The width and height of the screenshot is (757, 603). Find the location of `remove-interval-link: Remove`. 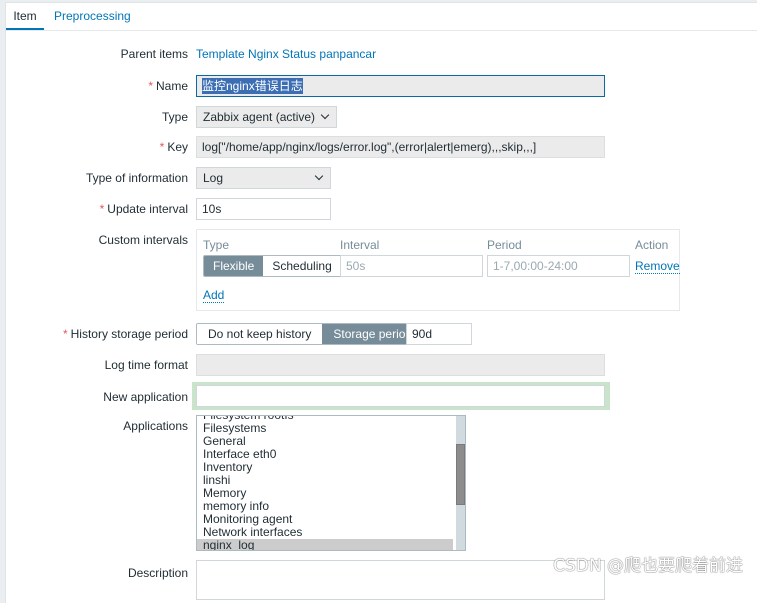

remove-interval-link: Remove is located at coordinates (657, 266).